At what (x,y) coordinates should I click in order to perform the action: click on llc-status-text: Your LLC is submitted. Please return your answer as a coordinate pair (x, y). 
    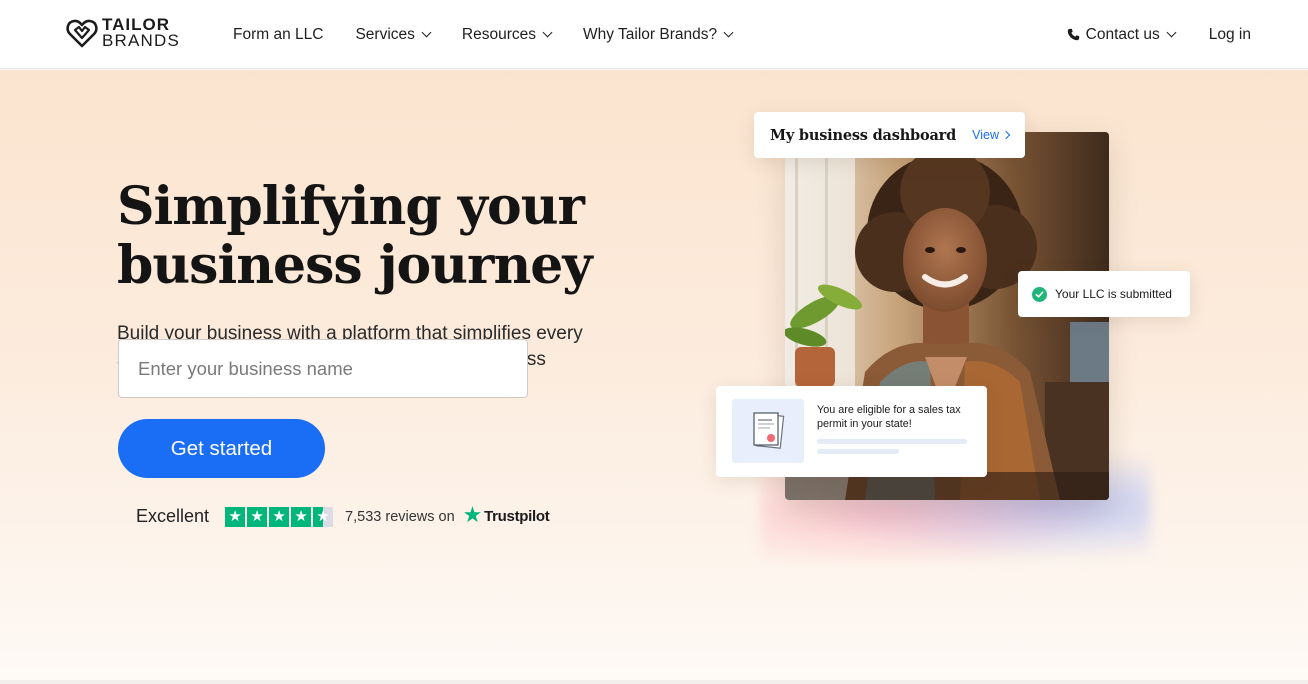
    Looking at the image, I should click on (1113, 294).